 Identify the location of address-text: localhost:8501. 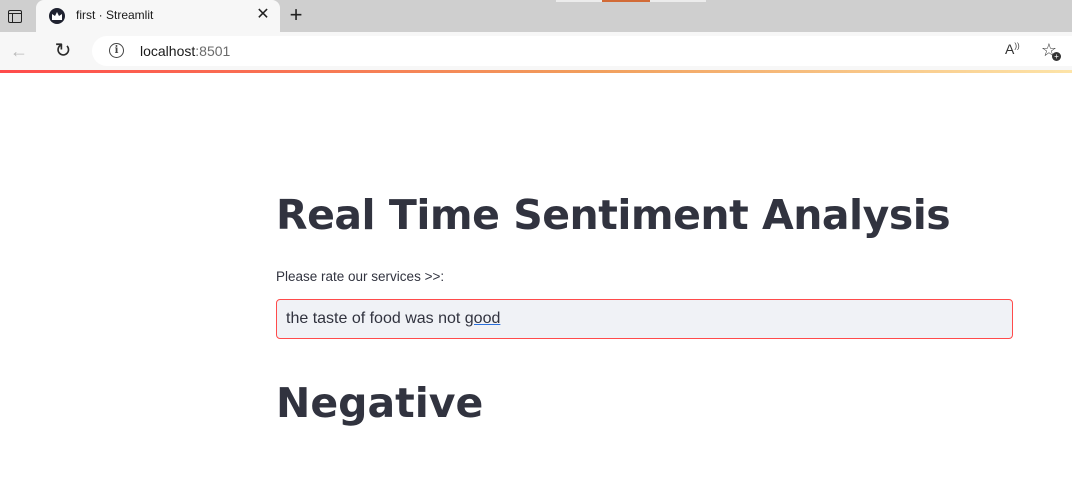
(185, 51).